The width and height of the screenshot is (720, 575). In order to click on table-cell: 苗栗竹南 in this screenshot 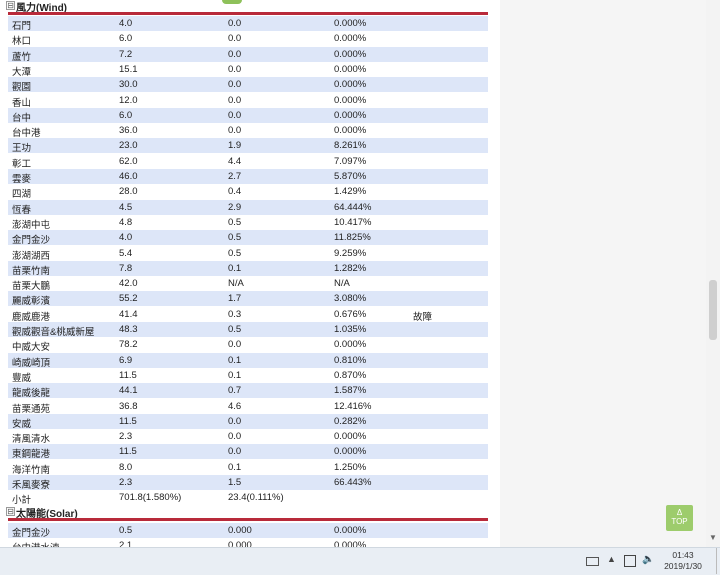, I will do `click(31, 271)`.